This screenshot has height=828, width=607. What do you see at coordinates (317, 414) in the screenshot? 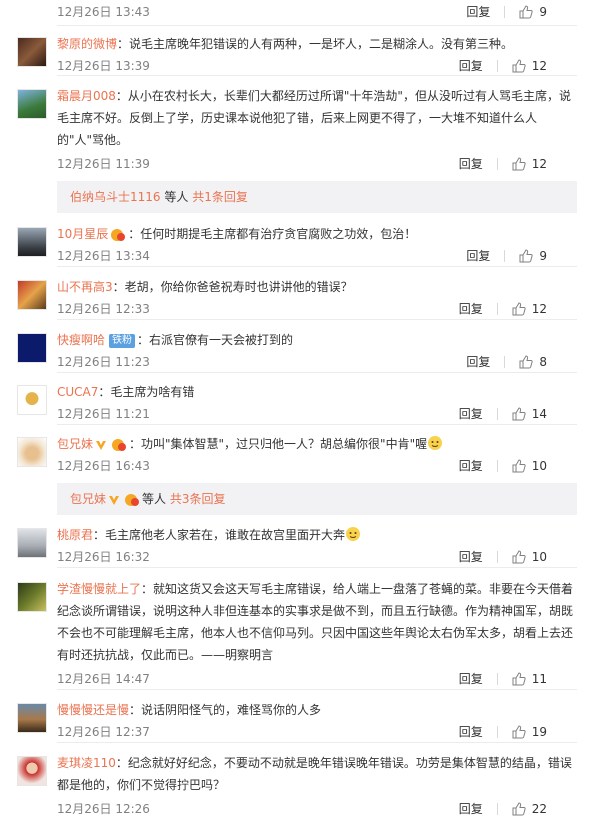
I see `comment-meta: 12月26日 11:21 回复 14` at bounding box center [317, 414].